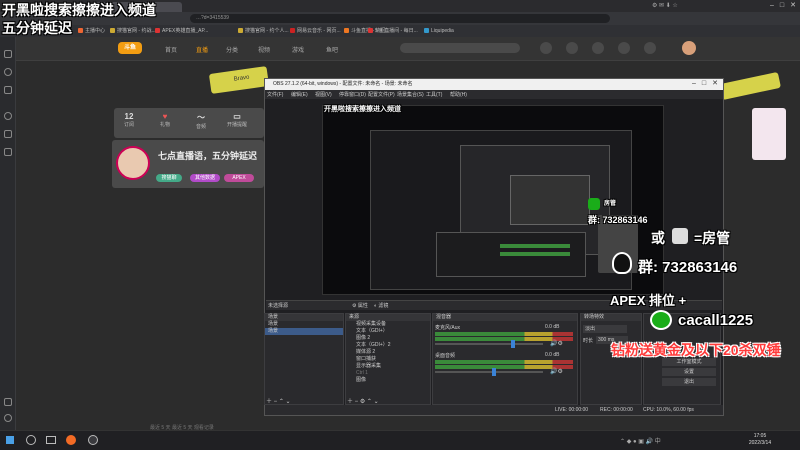 This screenshot has height=450, width=800. Describe the element at coordinates (8, 152) in the screenshot. I see `sidebar-bag-icon` at that location.